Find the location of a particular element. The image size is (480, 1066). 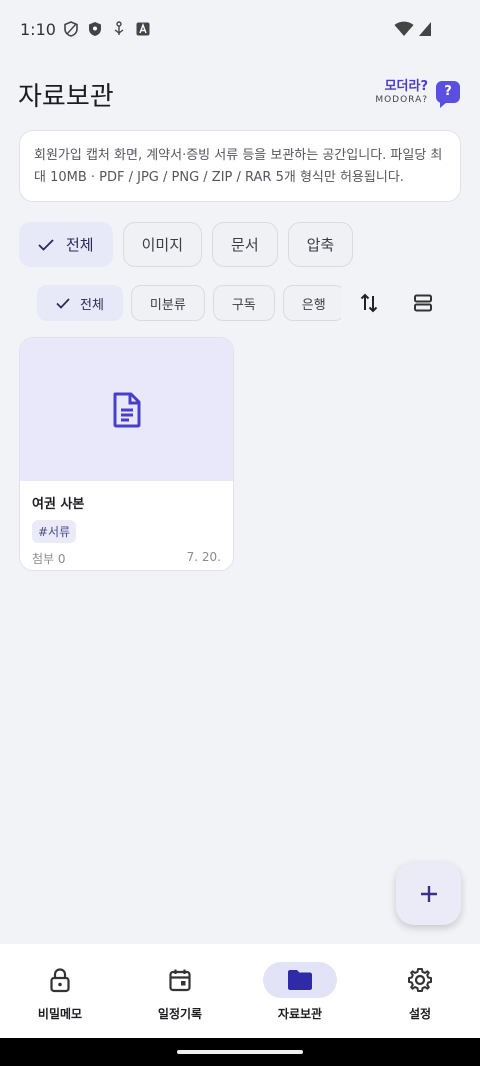

status-time: 1:10 is located at coordinates (38, 29).